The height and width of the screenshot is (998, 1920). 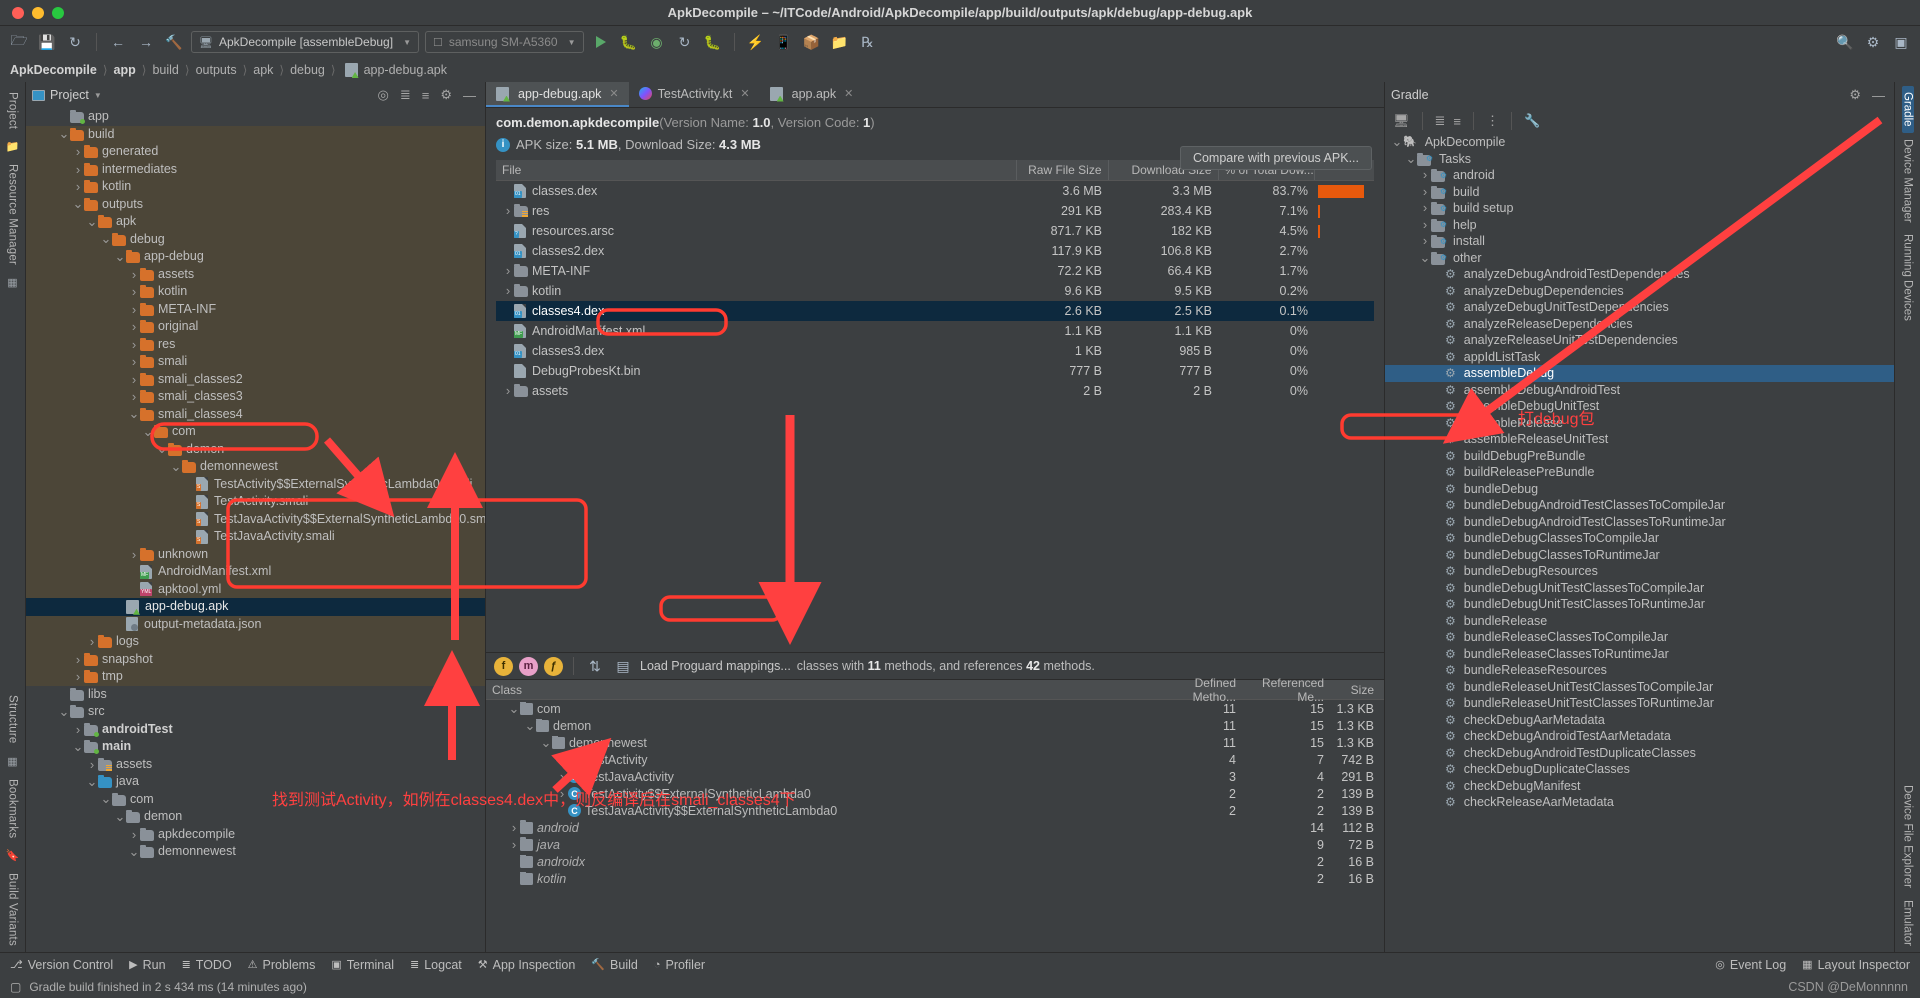 I want to click on apk-table-row: 01 classes.dex 3.6 MB 3.3 MB 83.7%, so click(x=935, y=191).